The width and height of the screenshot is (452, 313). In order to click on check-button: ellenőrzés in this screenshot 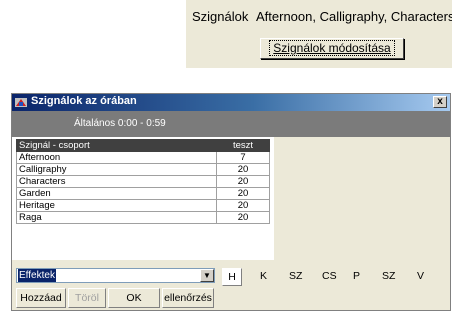, I will do `click(188, 298)`.